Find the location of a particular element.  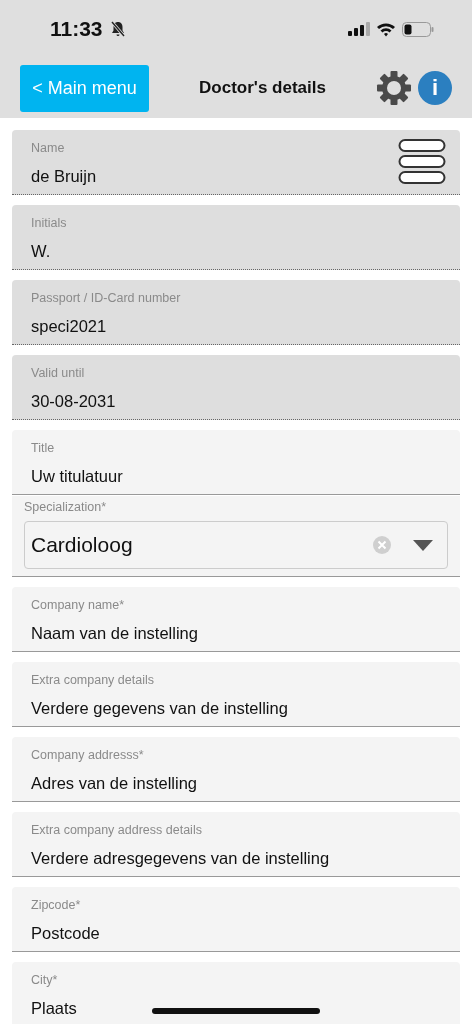

text-field: Extra company address details Verdere adresgegevens van de instelling is located at coordinates (236, 844).